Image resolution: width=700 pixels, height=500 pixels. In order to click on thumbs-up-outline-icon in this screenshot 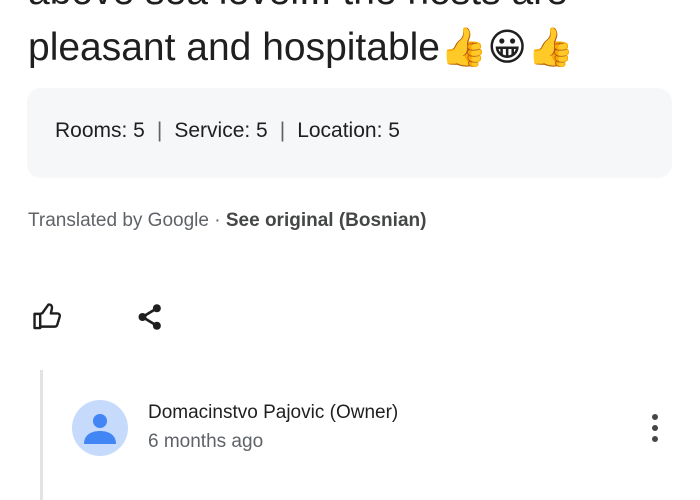, I will do `click(47, 316)`.